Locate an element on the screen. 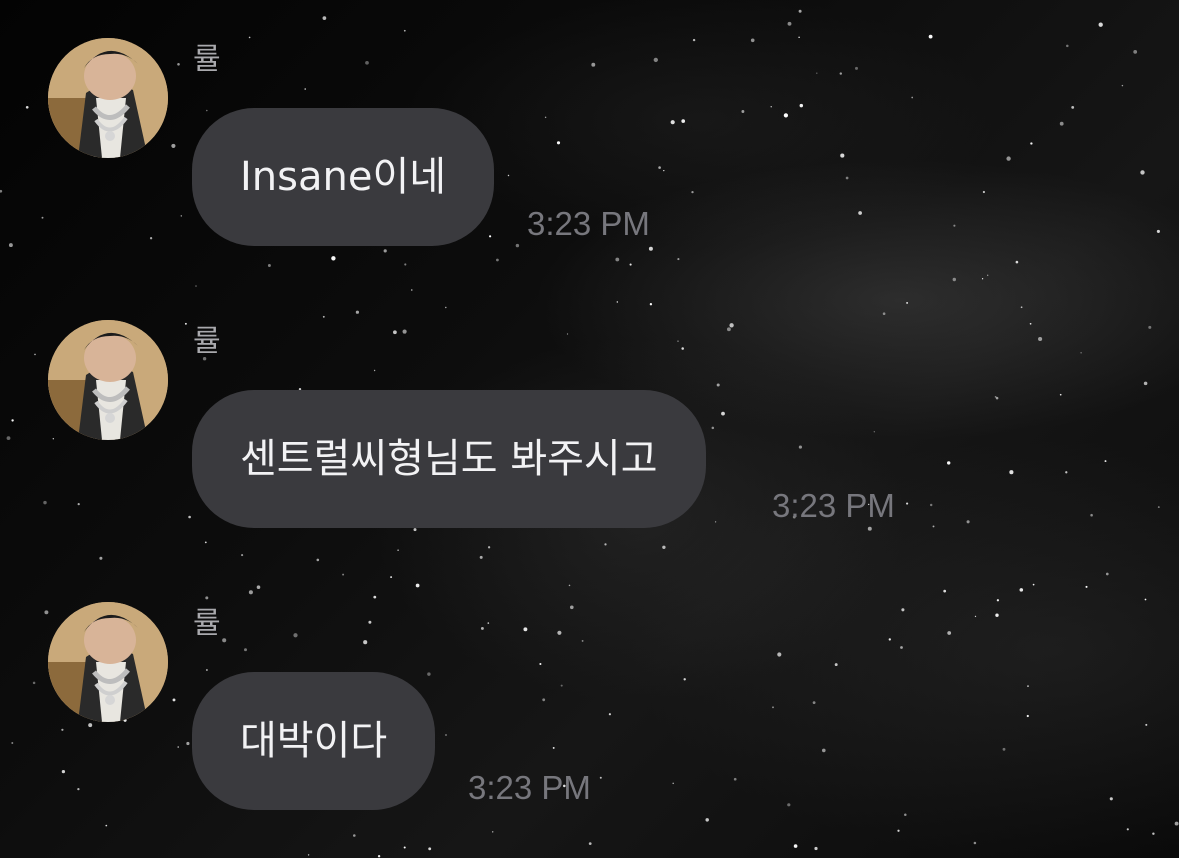  message-bubble: Insane이네 is located at coordinates (343, 177).